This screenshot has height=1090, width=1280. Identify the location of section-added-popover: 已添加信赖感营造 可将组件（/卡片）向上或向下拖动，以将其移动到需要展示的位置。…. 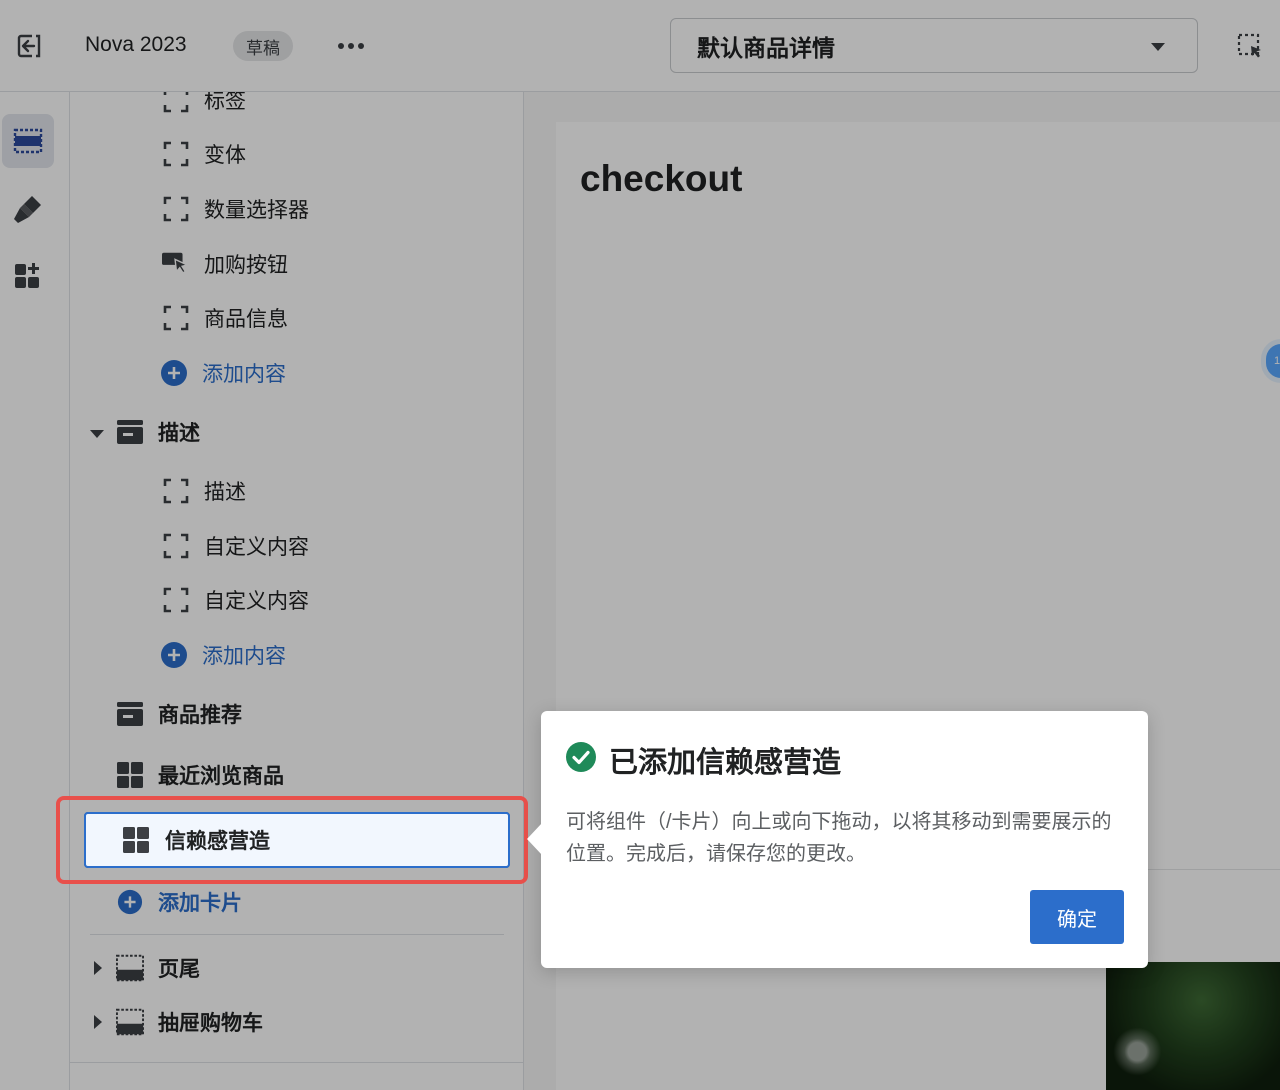
(837, 839).